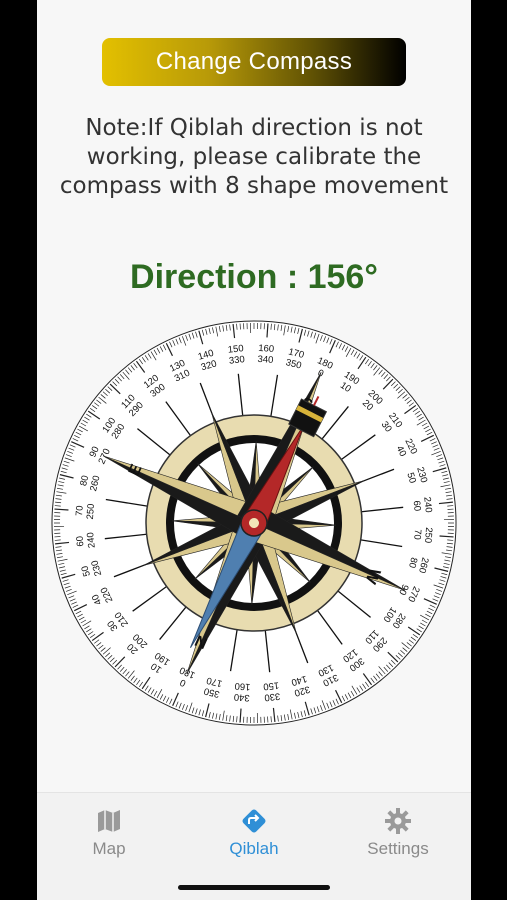 The height and width of the screenshot is (900, 507). I want to click on bottom-tab-bar: Map Qiblah Settings, so click(254, 846).